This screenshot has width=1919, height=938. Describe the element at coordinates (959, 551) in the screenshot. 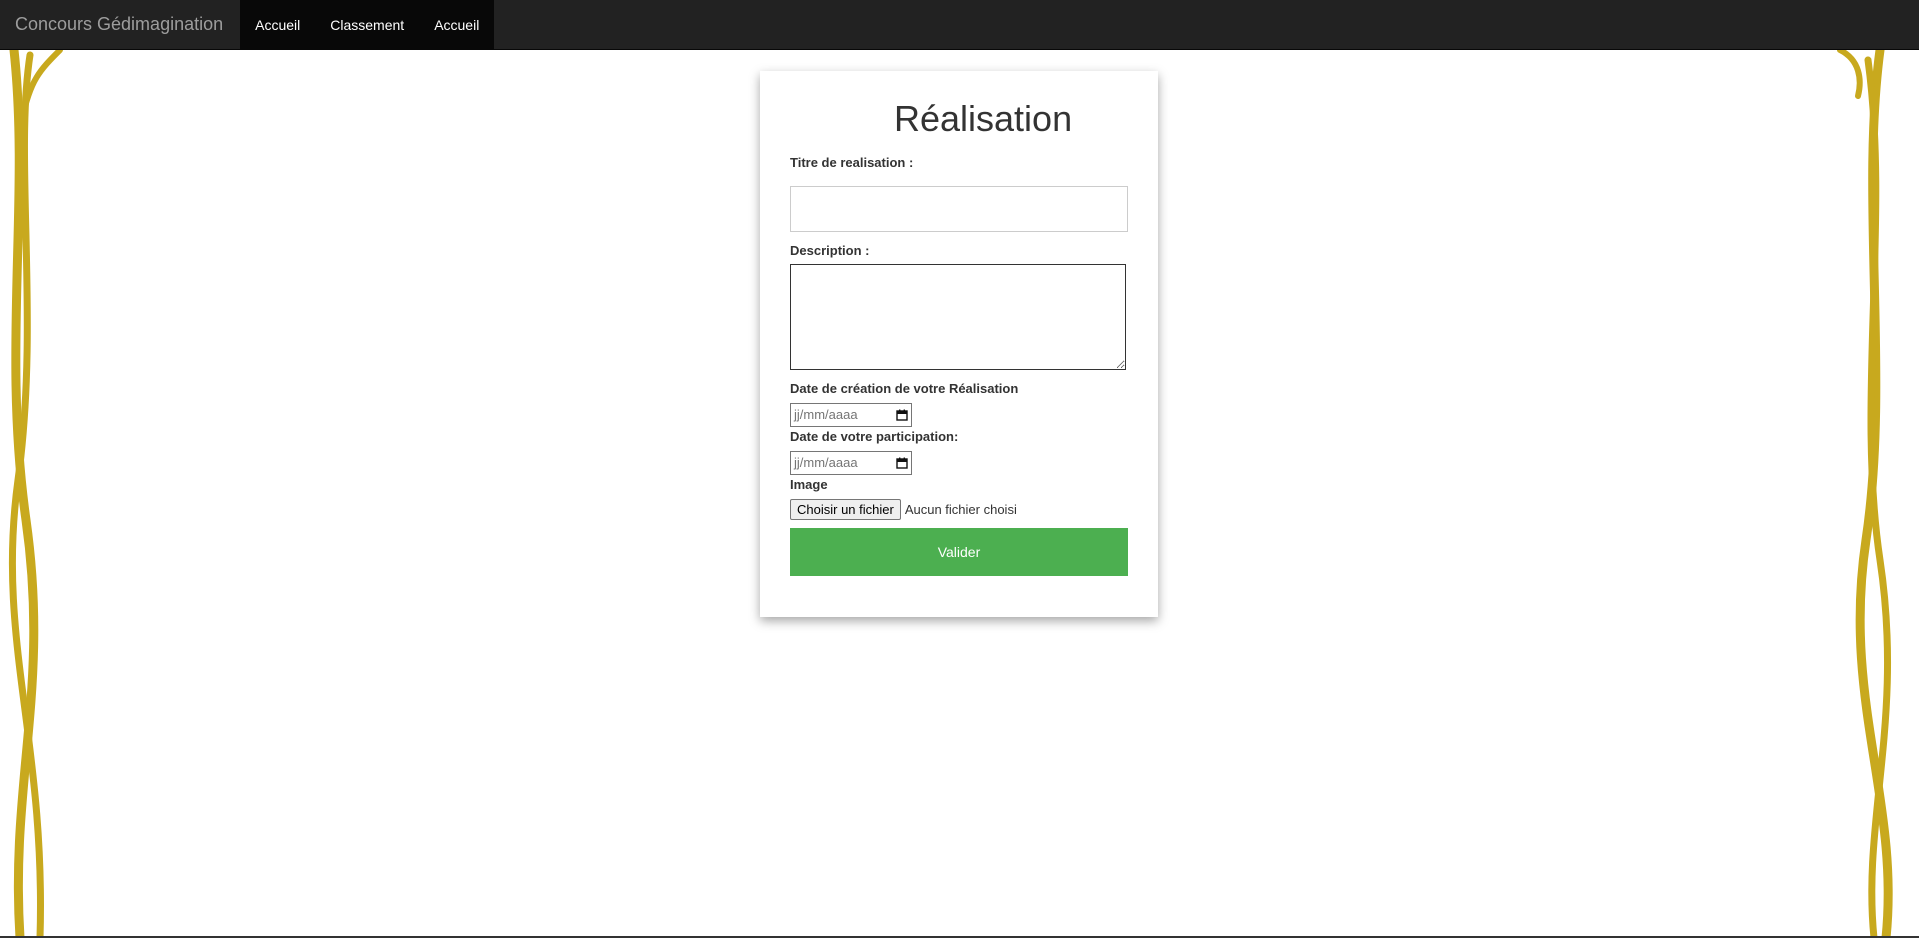

I see `submit-button: Valider` at that location.